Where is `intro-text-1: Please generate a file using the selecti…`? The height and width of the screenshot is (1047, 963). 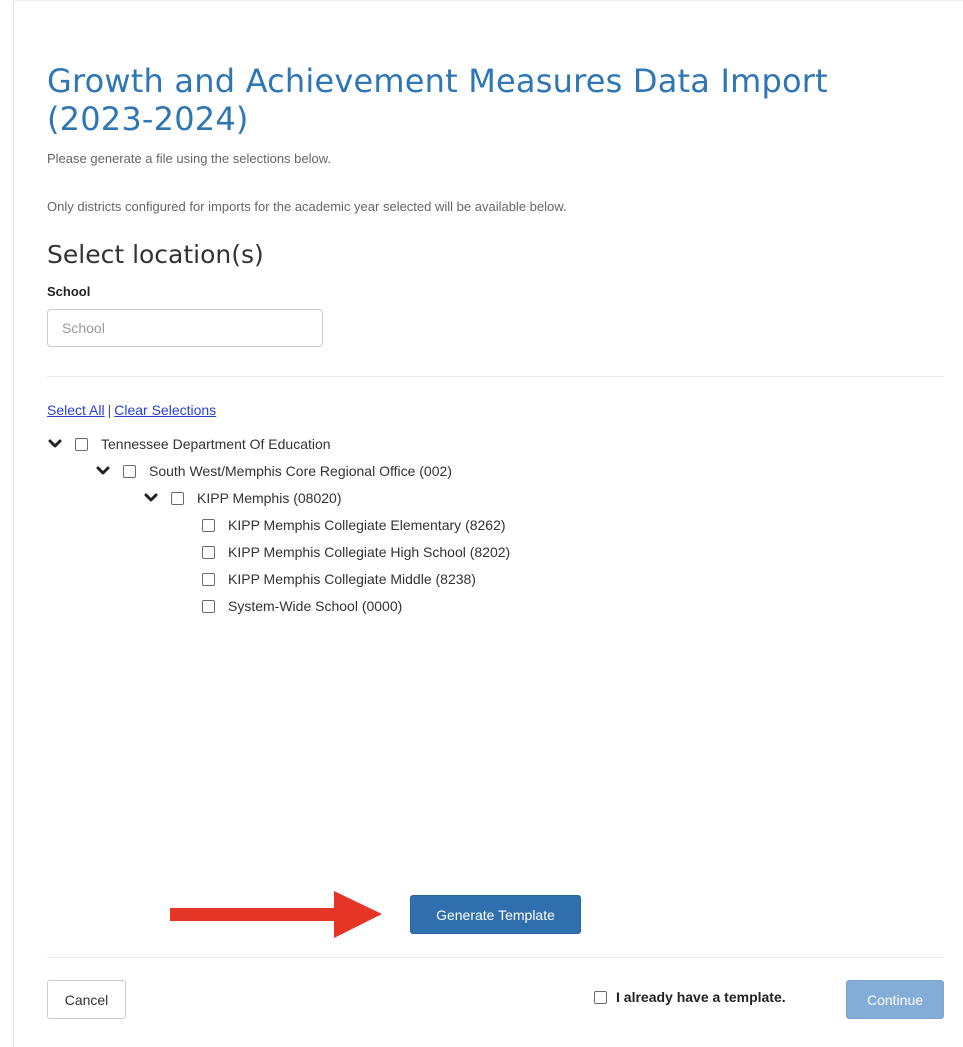 intro-text-1: Please generate a file using the selecti… is located at coordinates (189, 158).